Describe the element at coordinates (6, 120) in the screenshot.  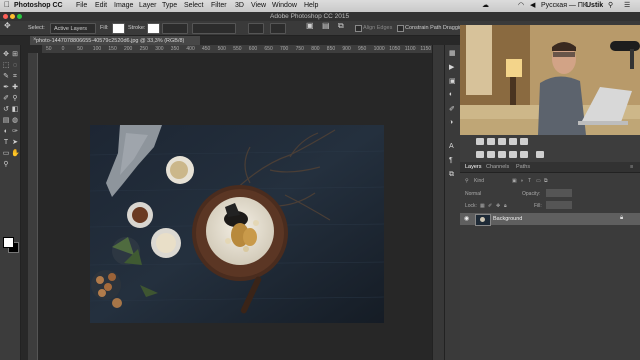
I see `gradient-tool-icon: ▤` at that location.